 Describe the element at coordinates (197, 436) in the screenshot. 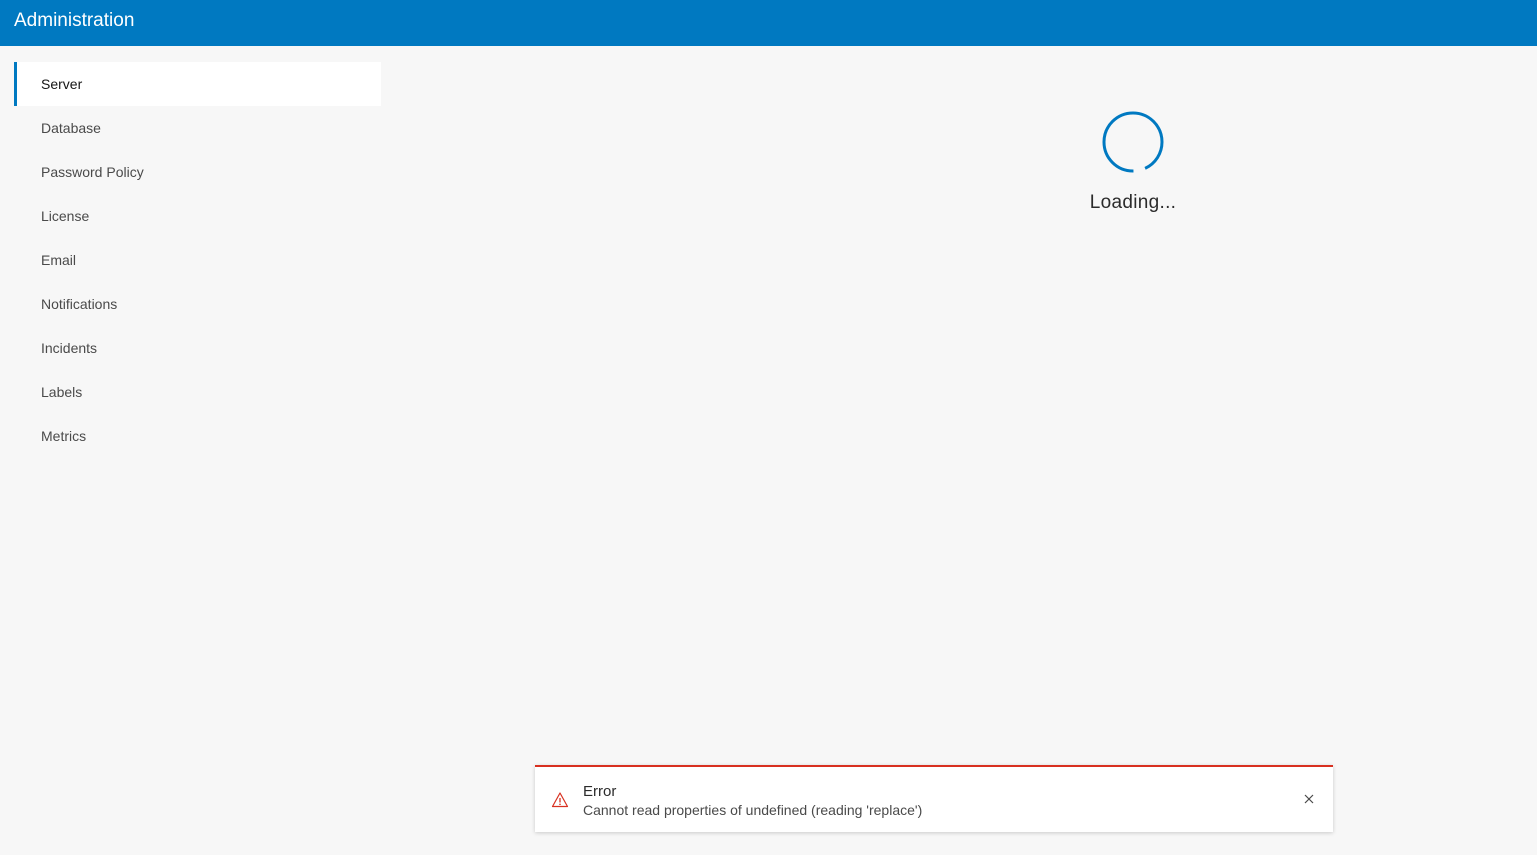

I see `sidebar-item-metrics: Metrics` at that location.